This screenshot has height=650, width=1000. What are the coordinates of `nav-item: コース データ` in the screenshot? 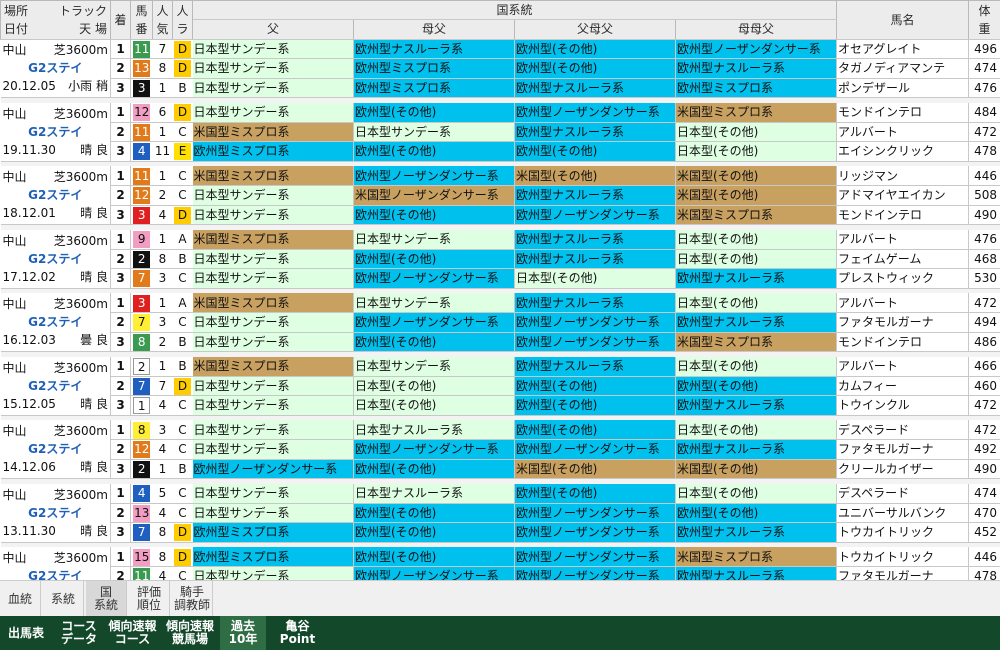 It's located at (79, 633).